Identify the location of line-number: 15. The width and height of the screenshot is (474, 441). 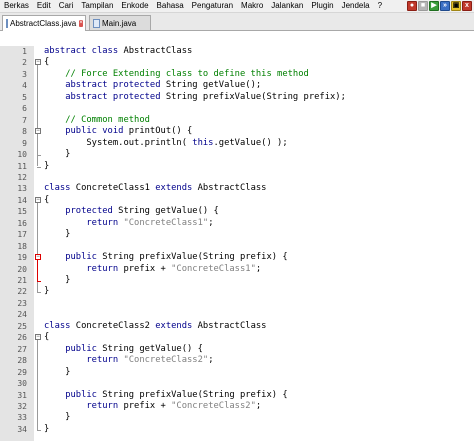
(22, 212).